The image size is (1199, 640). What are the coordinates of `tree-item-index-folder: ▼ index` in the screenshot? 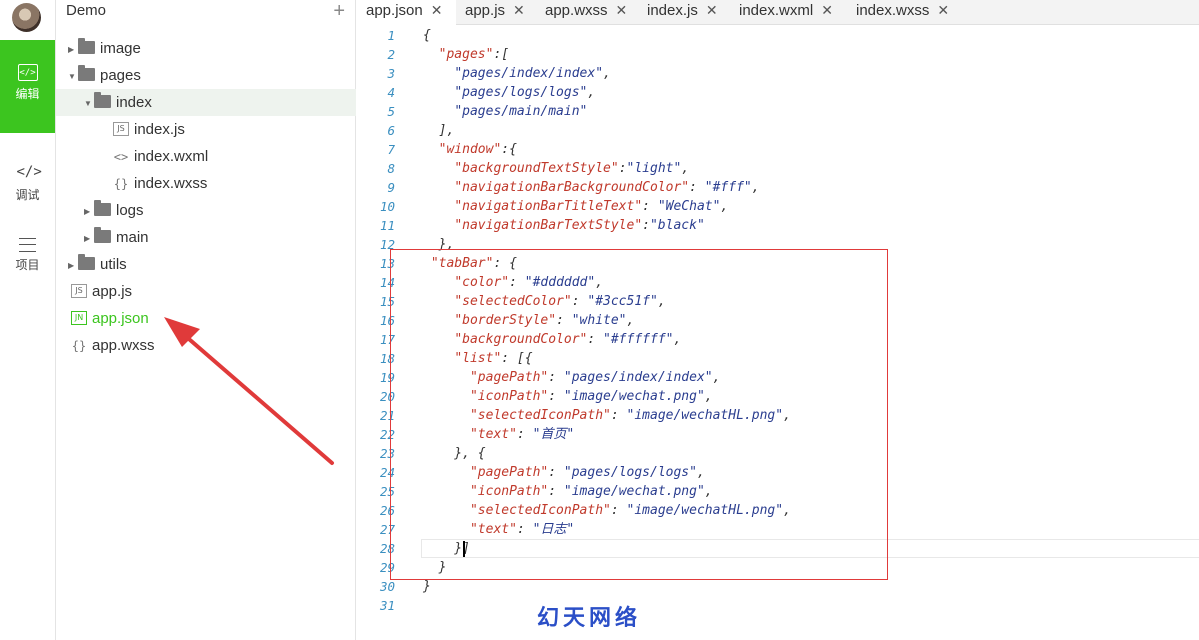 It's located at (206, 102).